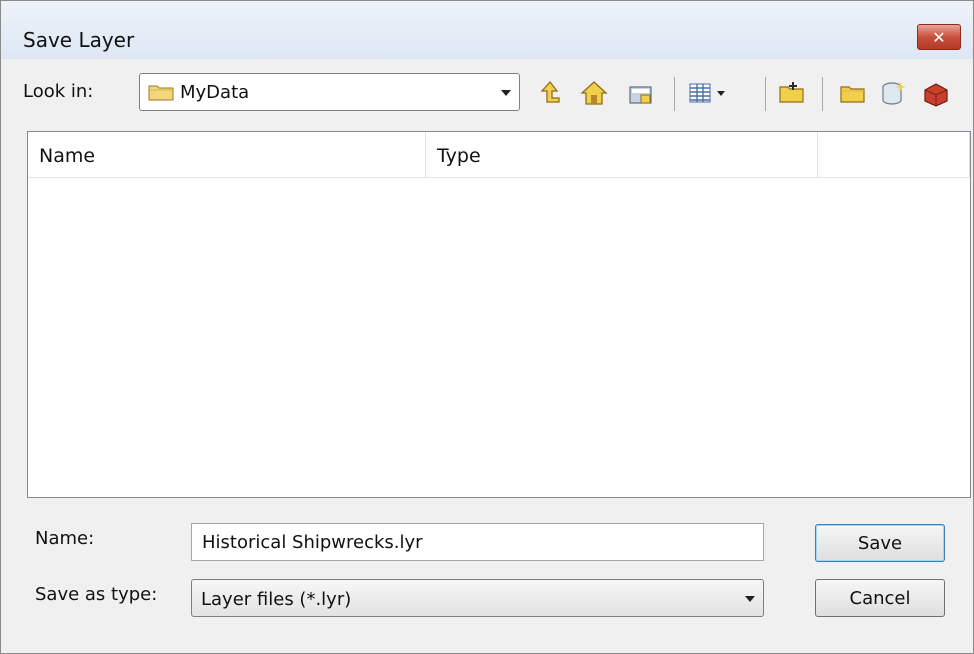  I want to click on folder-icon, so click(161, 93).